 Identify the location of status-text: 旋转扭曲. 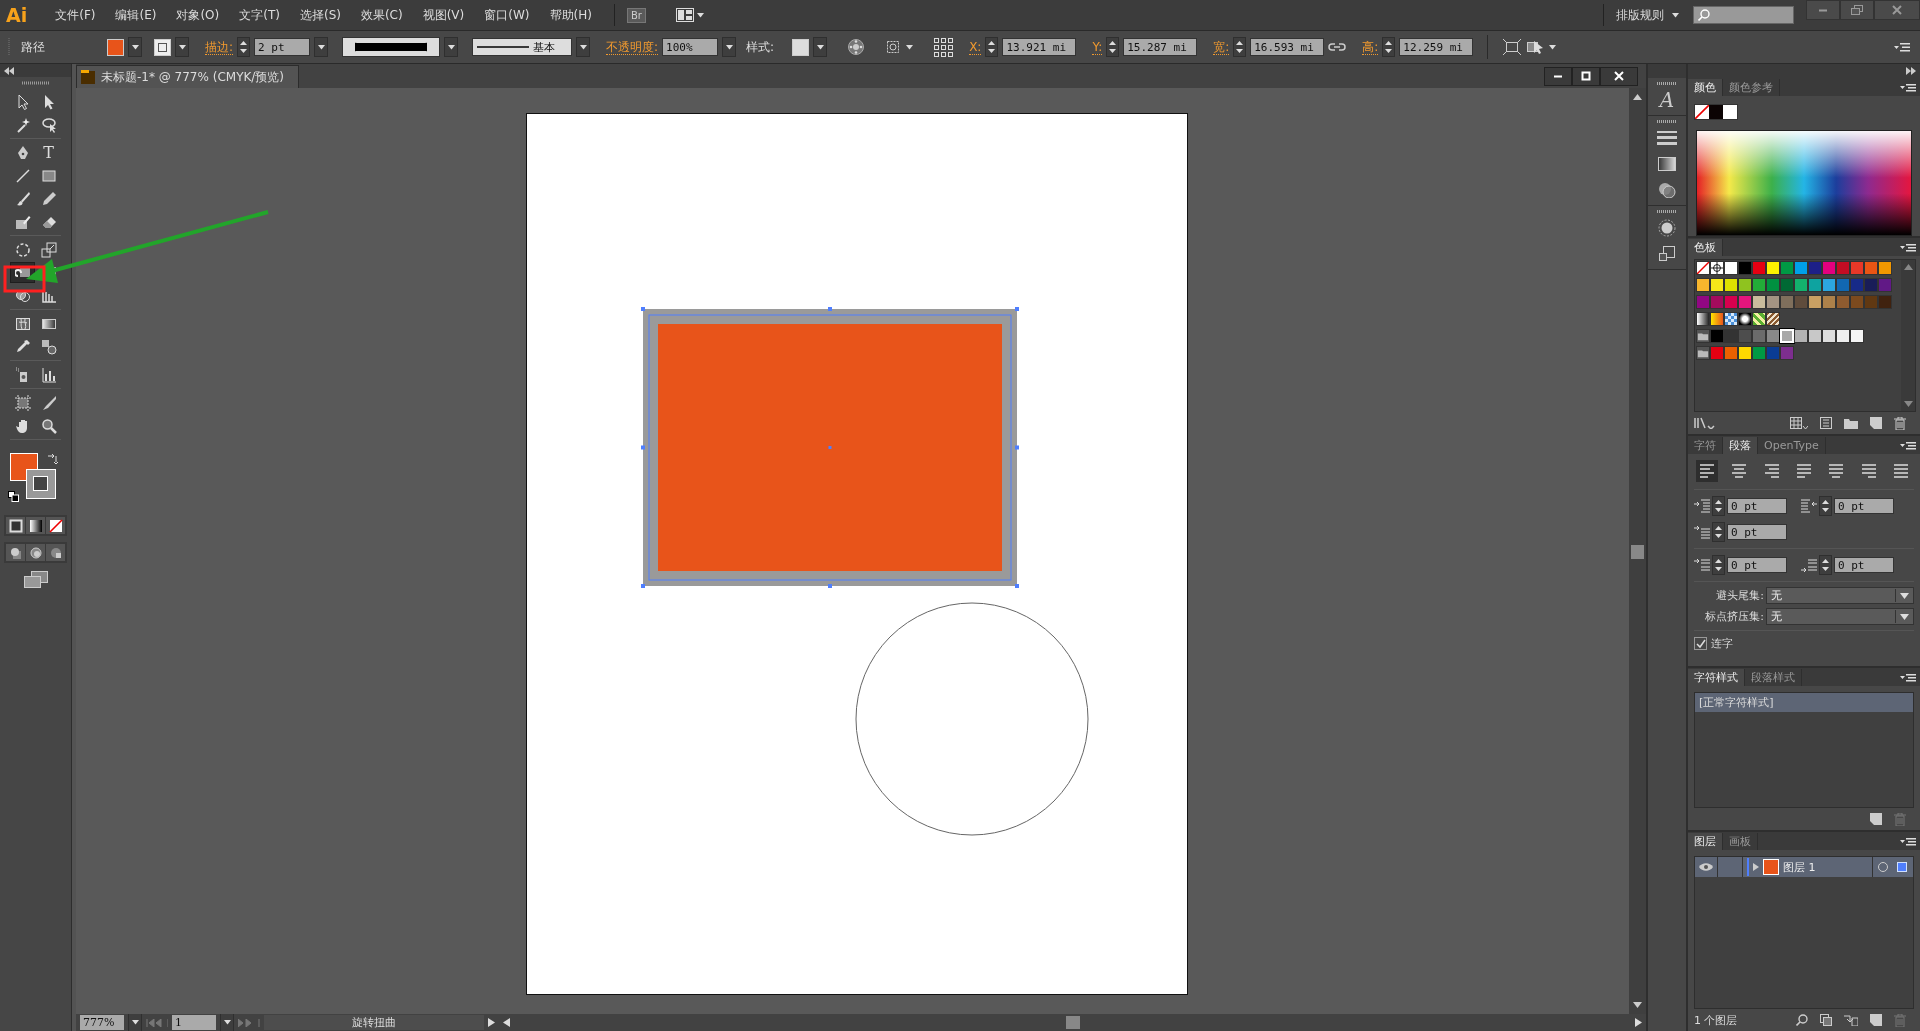
(374, 1022).